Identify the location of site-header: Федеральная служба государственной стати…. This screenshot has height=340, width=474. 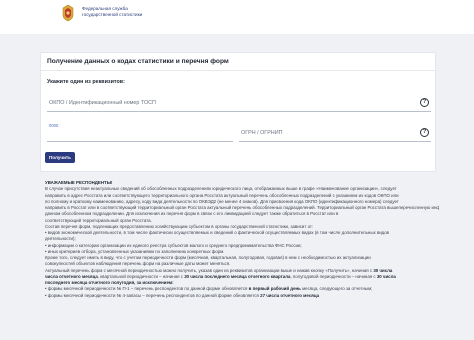
(237, 17).